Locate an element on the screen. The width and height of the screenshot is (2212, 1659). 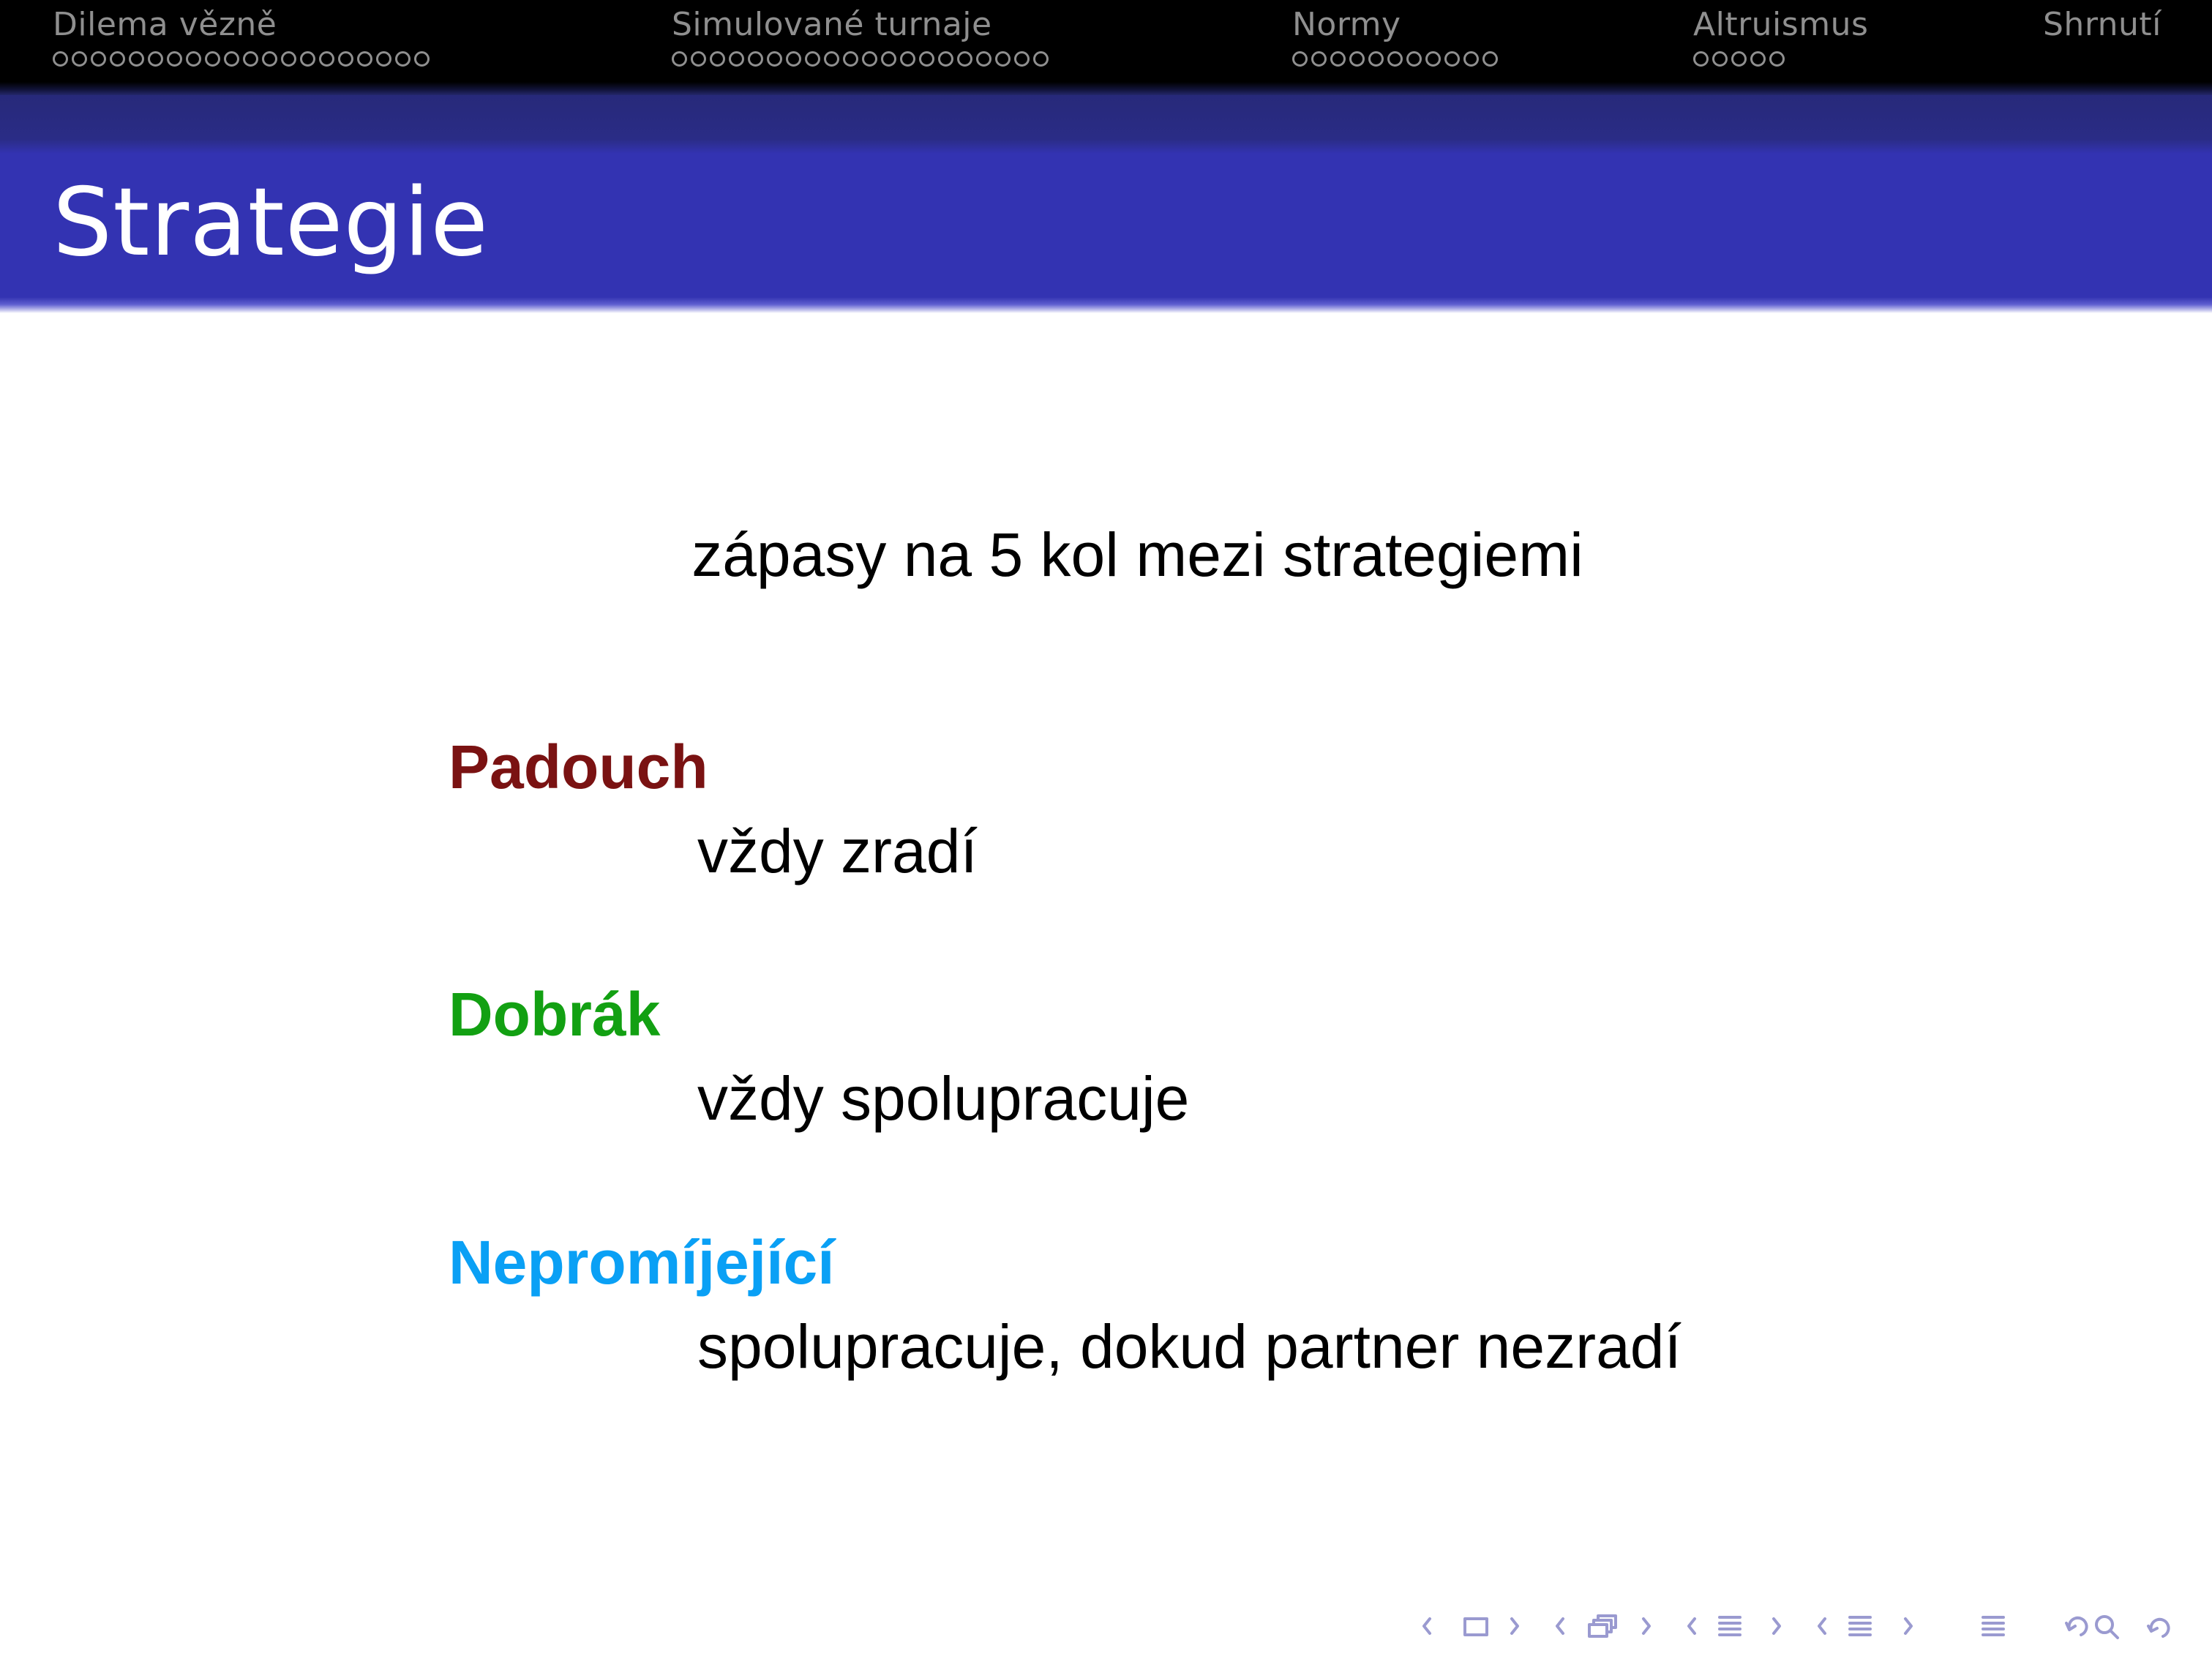
nav-frame-icon is located at coordinates (1470, 1626).